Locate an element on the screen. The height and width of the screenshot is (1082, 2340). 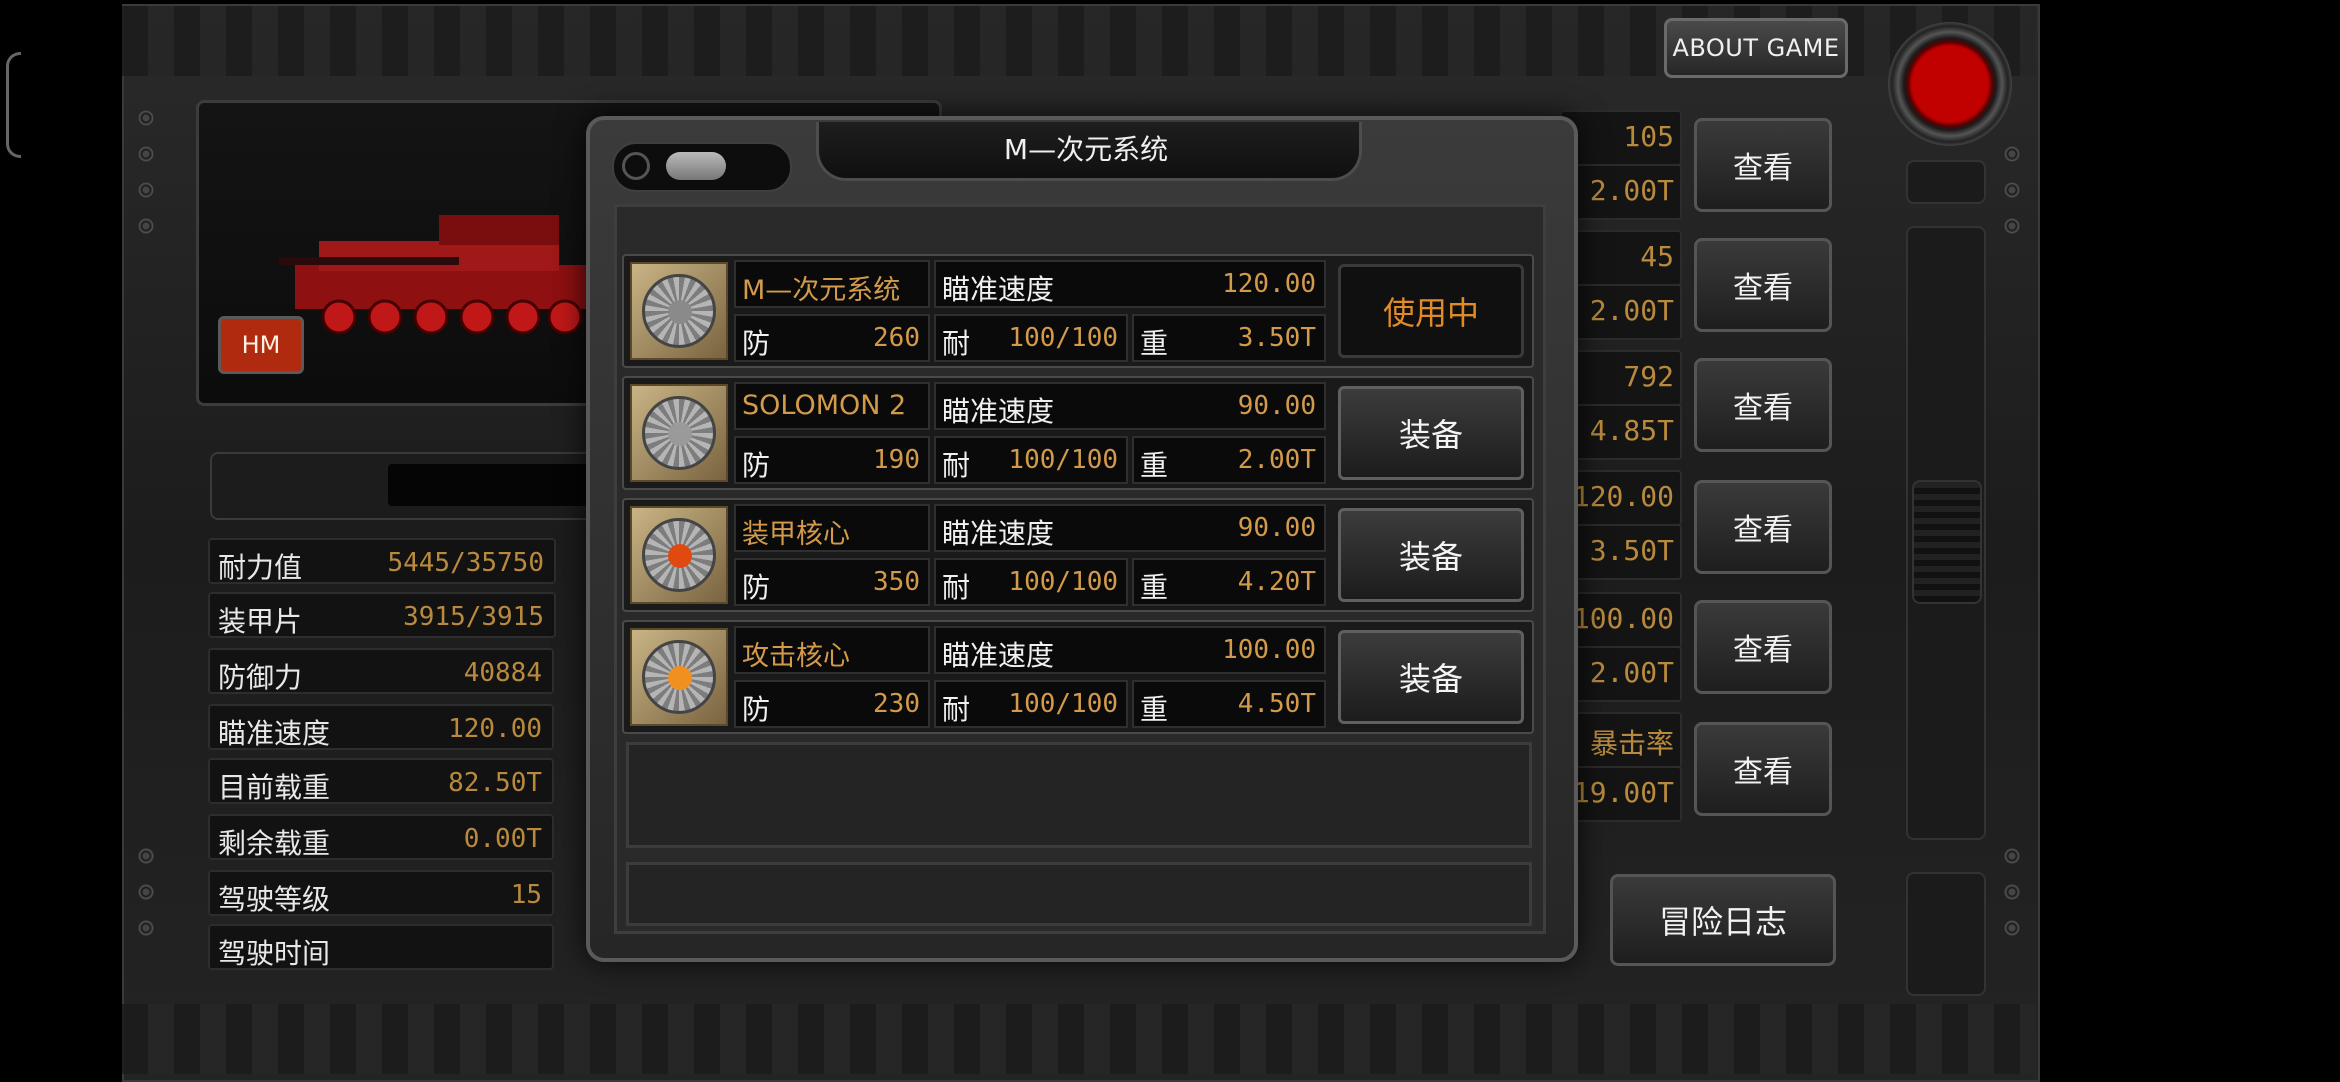
right-cell: 105 is located at coordinates (1621, 138).